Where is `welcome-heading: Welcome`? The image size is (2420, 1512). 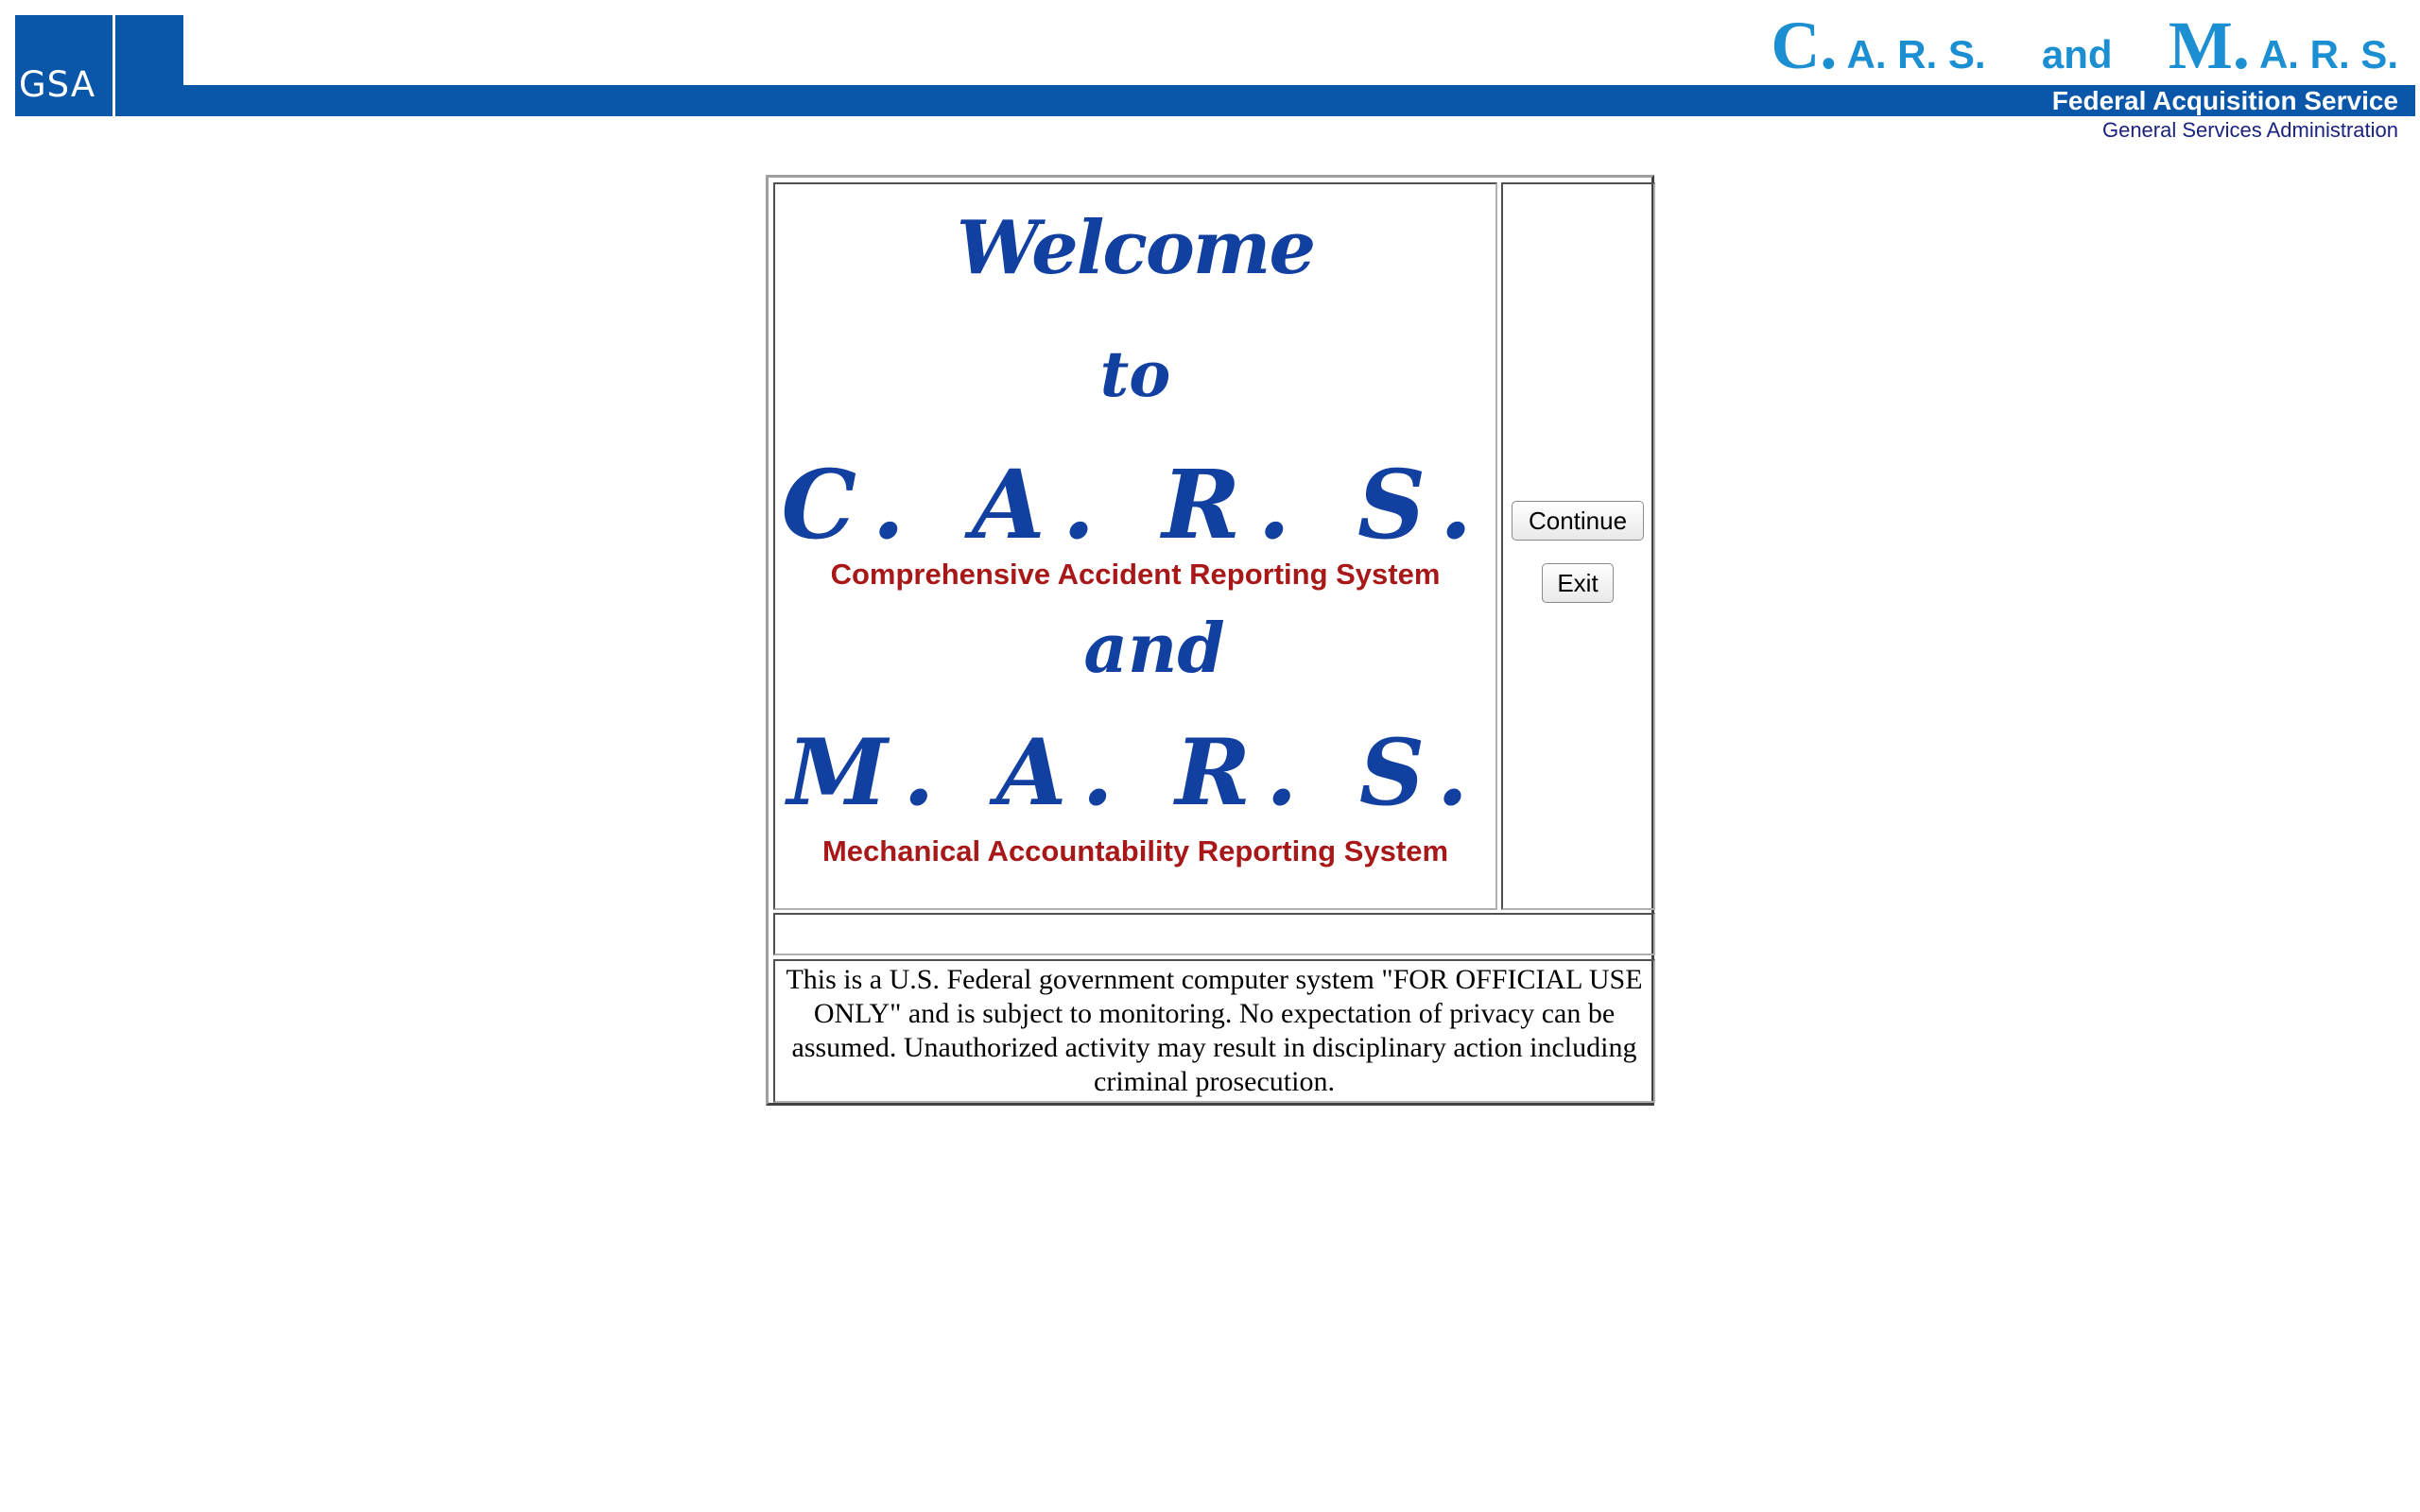
welcome-heading: Welcome is located at coordinates (1136, 248).